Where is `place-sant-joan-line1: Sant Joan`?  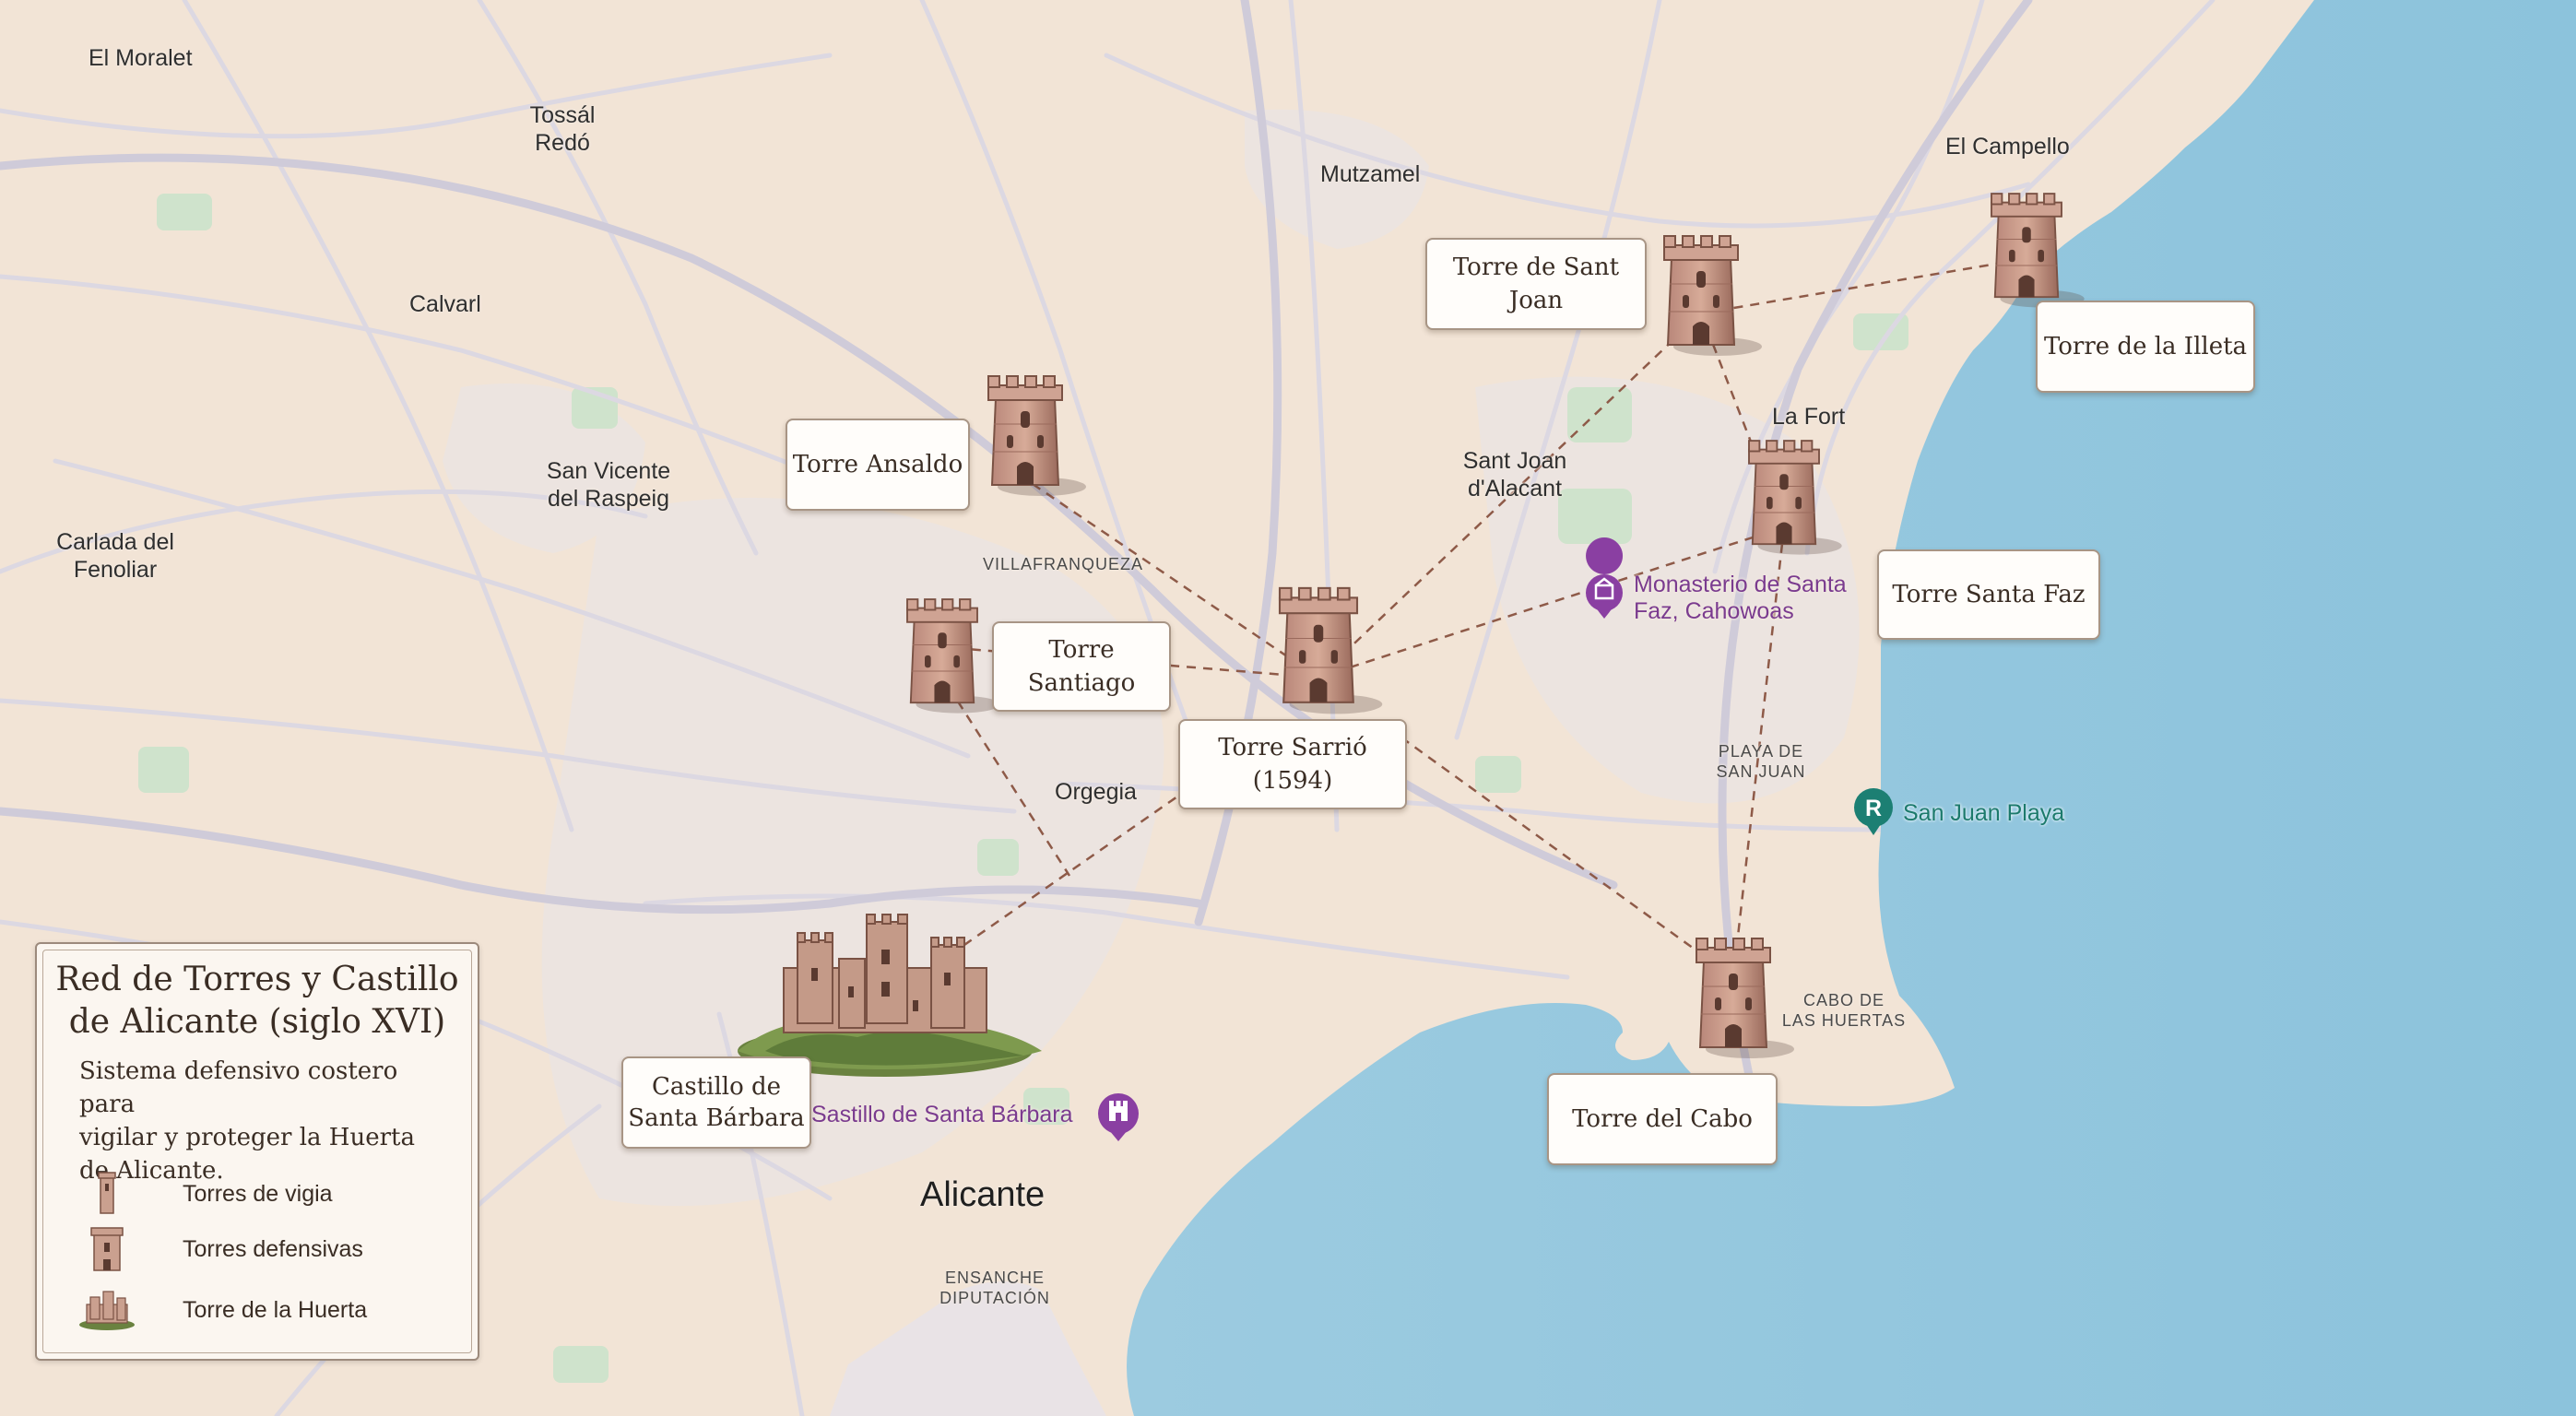 place-sant-joan-line1: Sant Joan is located at coordinates (1514, 461).